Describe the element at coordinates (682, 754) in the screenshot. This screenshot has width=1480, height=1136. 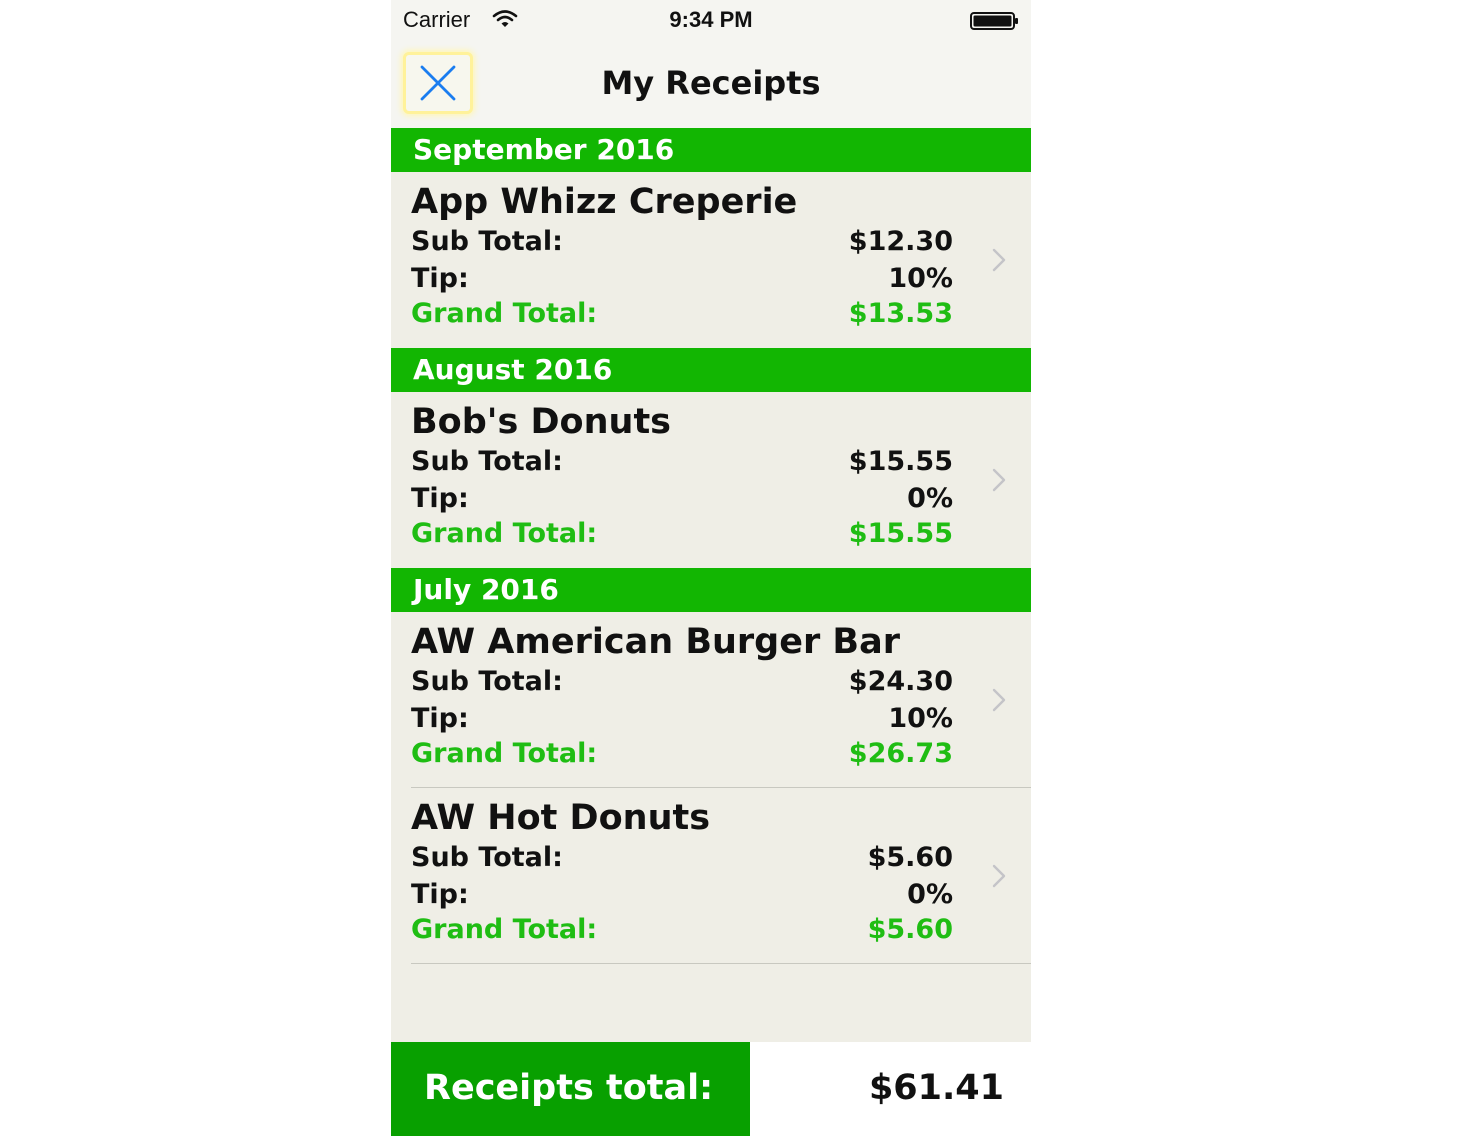
I see `grand-total-line: Grand Total: $26.73` at that location.